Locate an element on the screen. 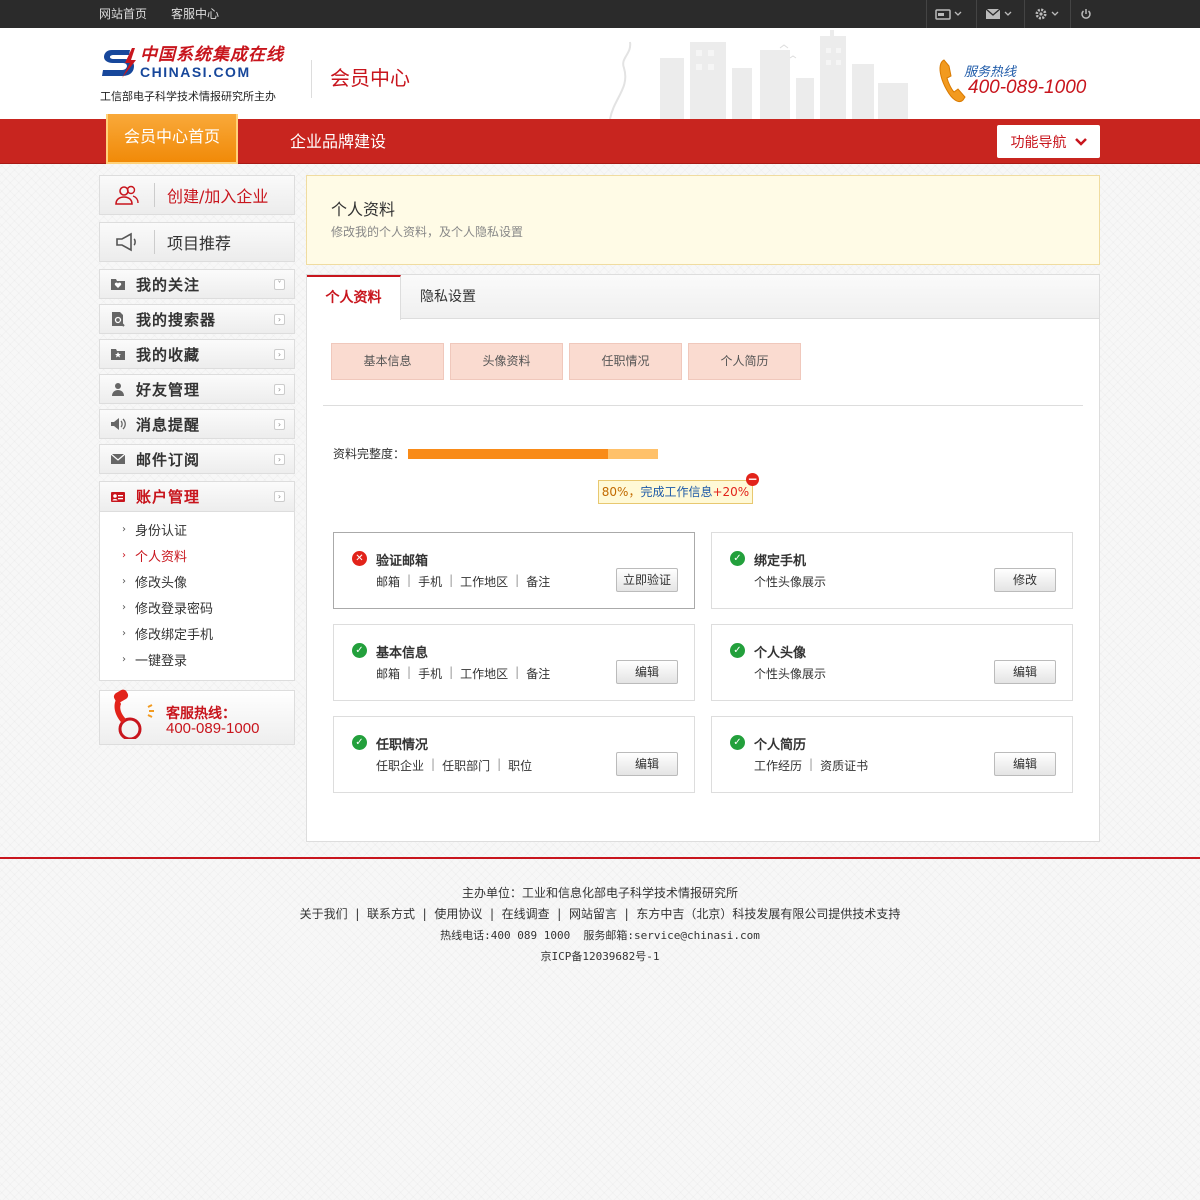 The width and height of the screenshot is (1200, 1200). footer-link-agreement: 使用协议 is located at coordinates (458, 914).